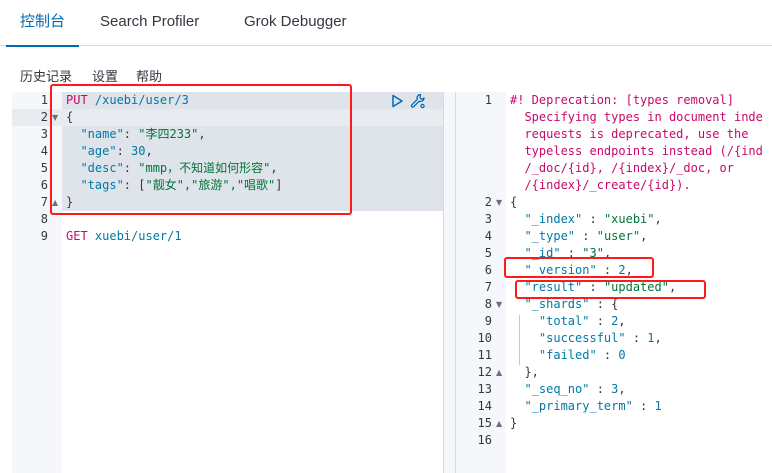  What do you see at coordinates (418, 101) in the screenshot?
I see `wrench-icon` at bounding box center [418, 101].